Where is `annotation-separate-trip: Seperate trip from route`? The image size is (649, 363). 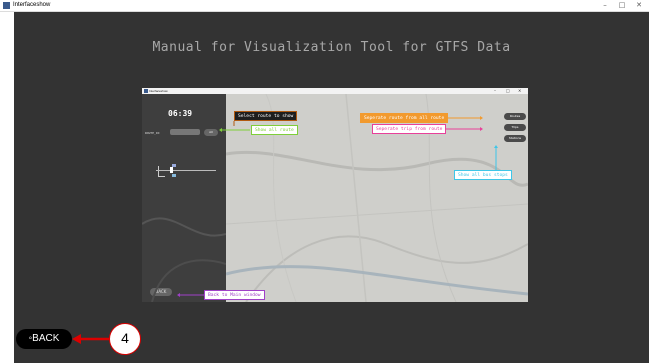 annotation-separate-trip: Seperate trip from route is located at coordinates (409, 129).